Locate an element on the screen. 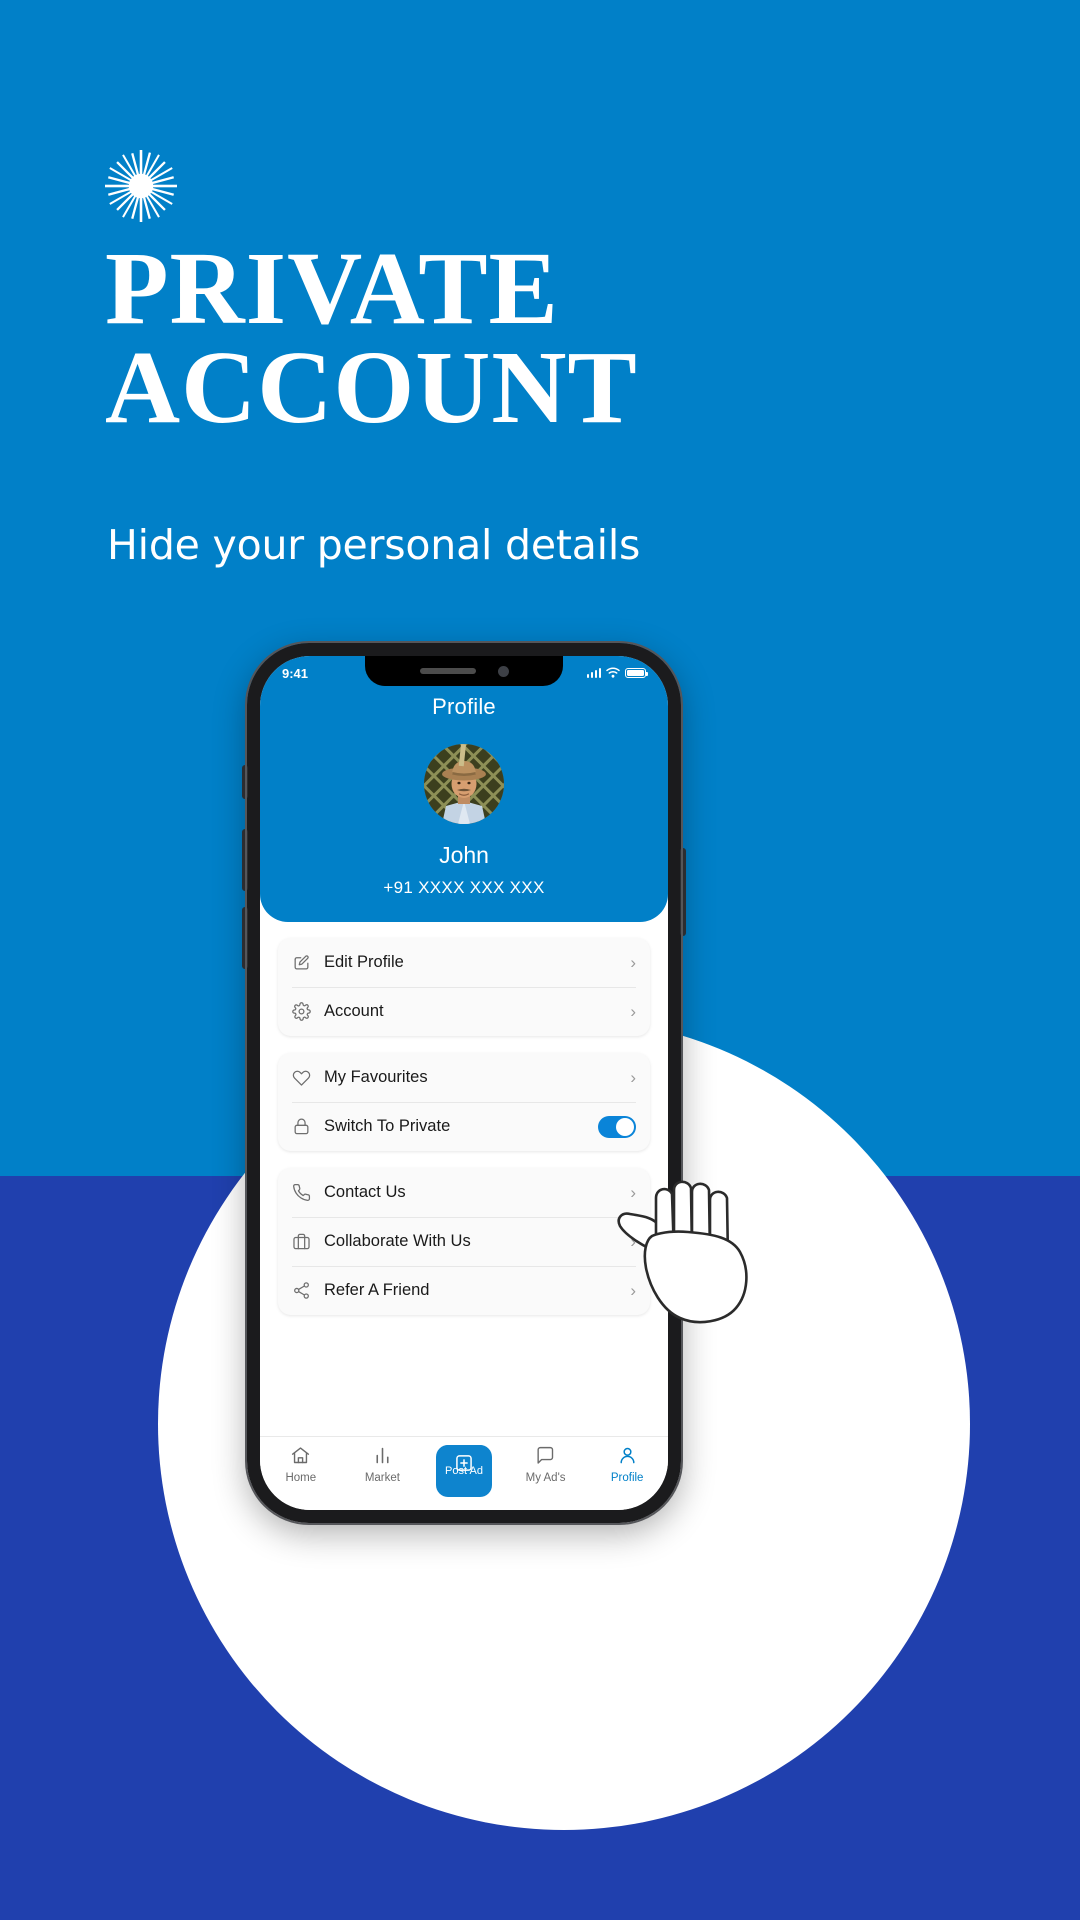  cellular-signal-icon is located at coordinates (593, 673).